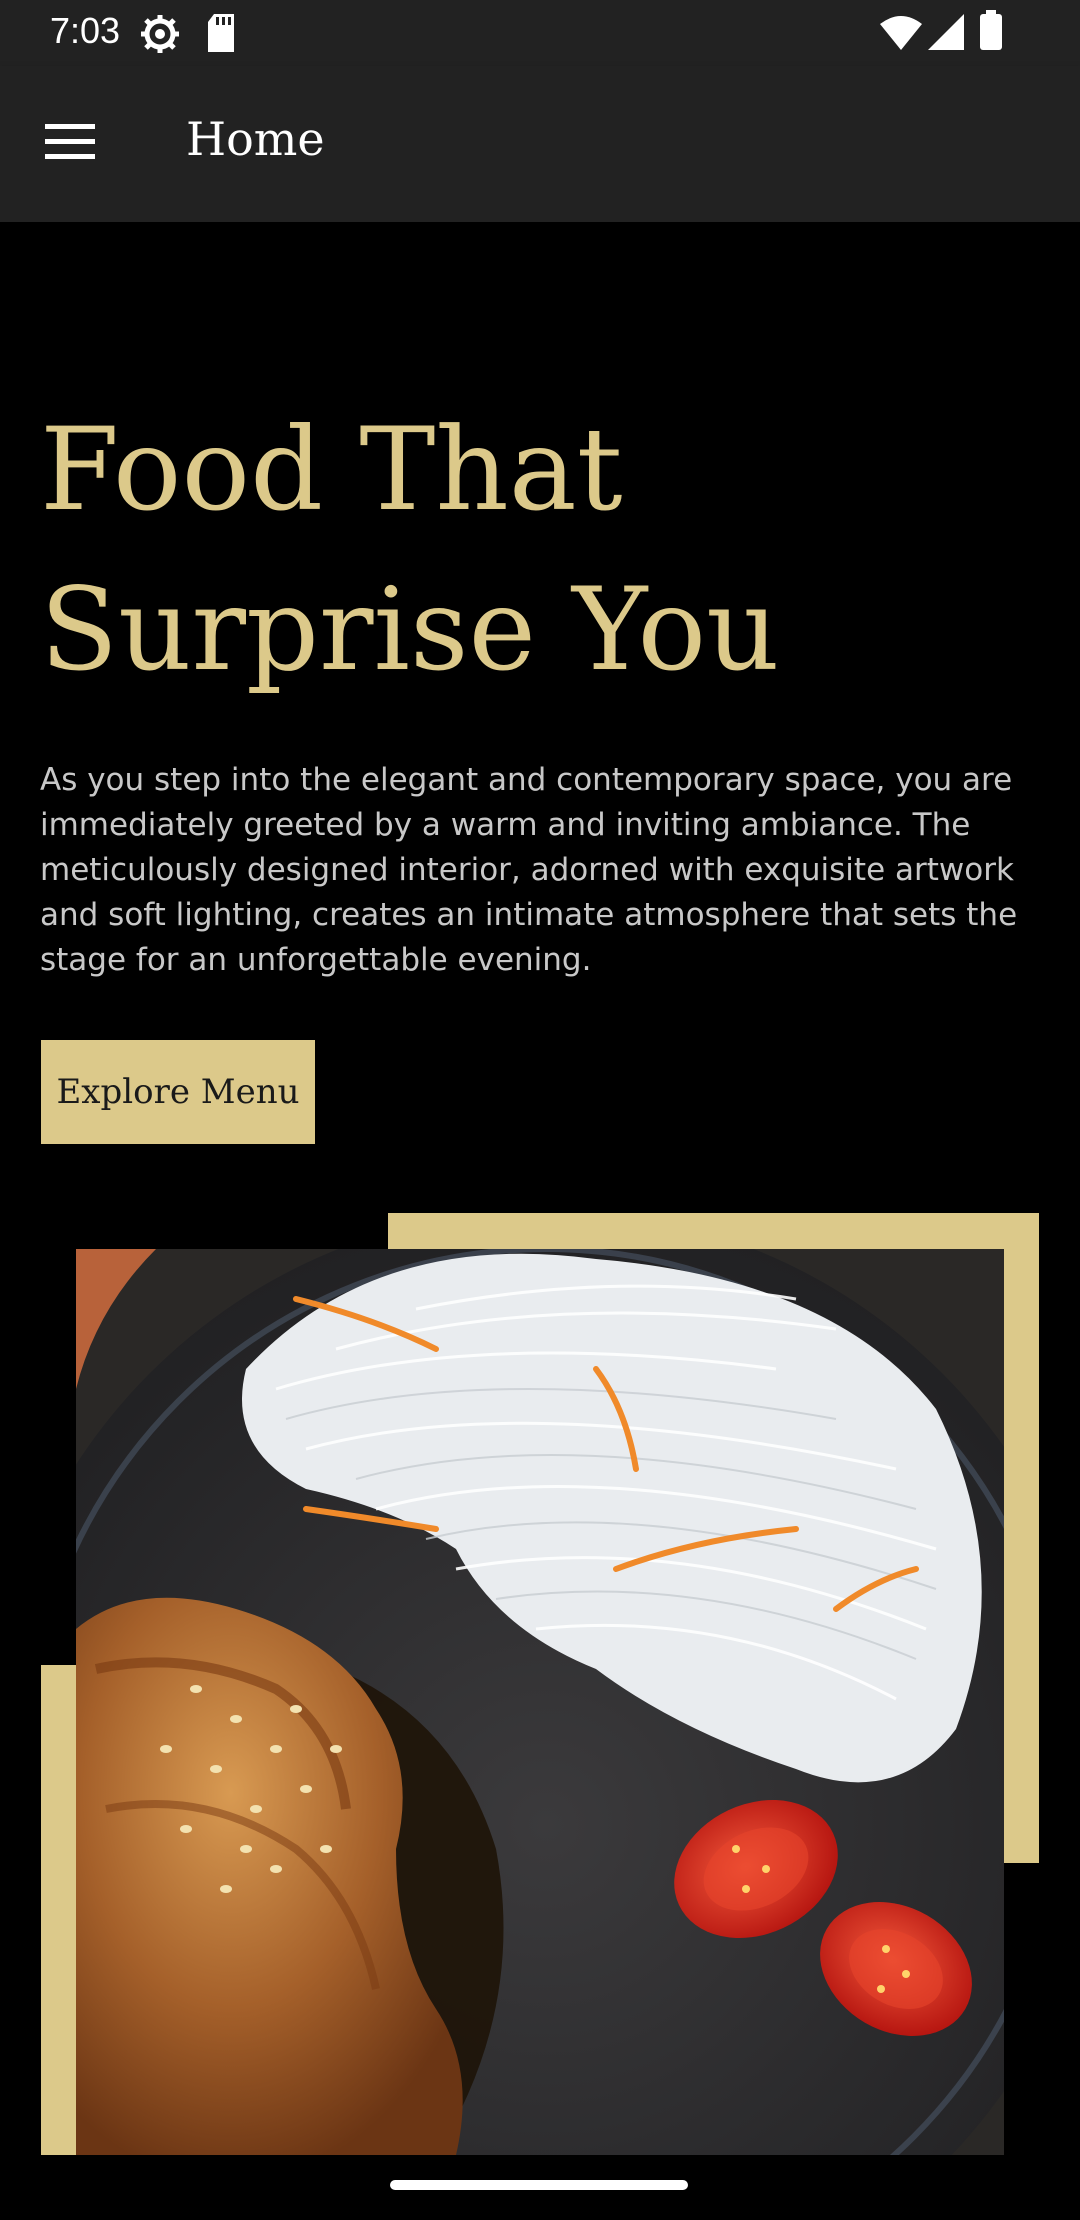 The height and width of the screenshot is (2220, 1080). Describe the element at coordinates (540, 144) in the screenshot. I see `app-bar: Home` at that location.